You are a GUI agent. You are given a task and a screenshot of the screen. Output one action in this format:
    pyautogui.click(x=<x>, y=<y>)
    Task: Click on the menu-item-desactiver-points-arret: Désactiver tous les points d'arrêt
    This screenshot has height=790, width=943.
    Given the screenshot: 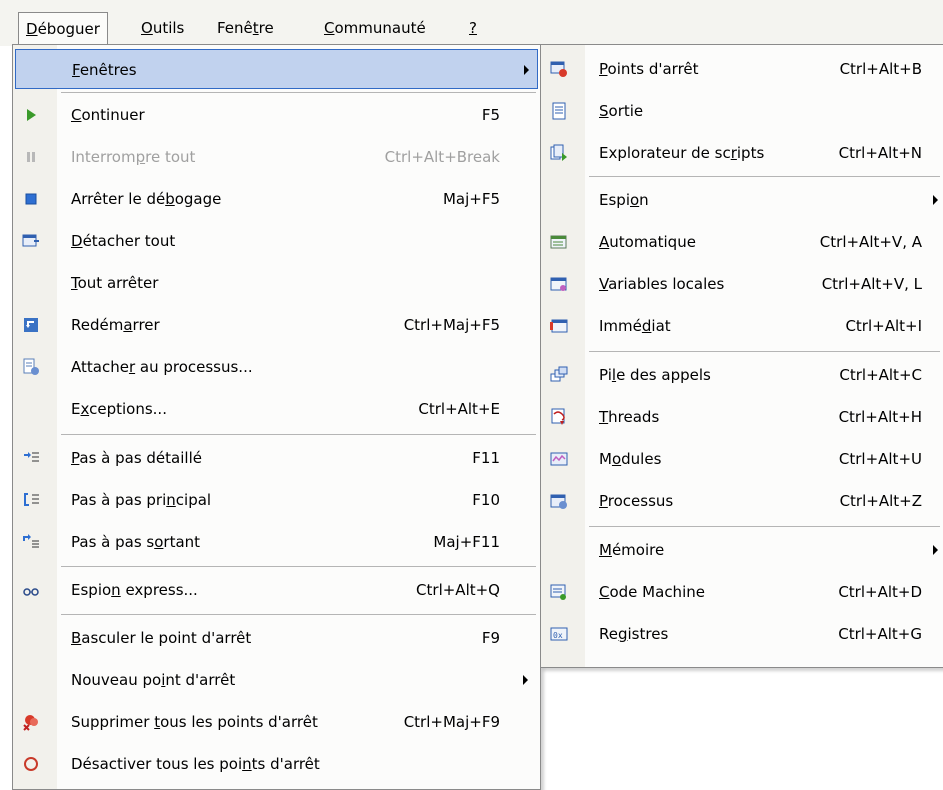 What is the action you would take?
    pyautogui.click(x=276, y=764)
    